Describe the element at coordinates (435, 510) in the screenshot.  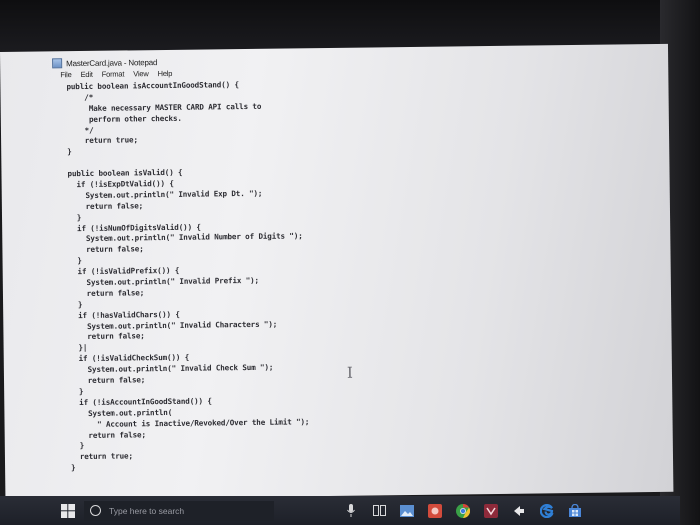
I see `app-icon-red` at that location.